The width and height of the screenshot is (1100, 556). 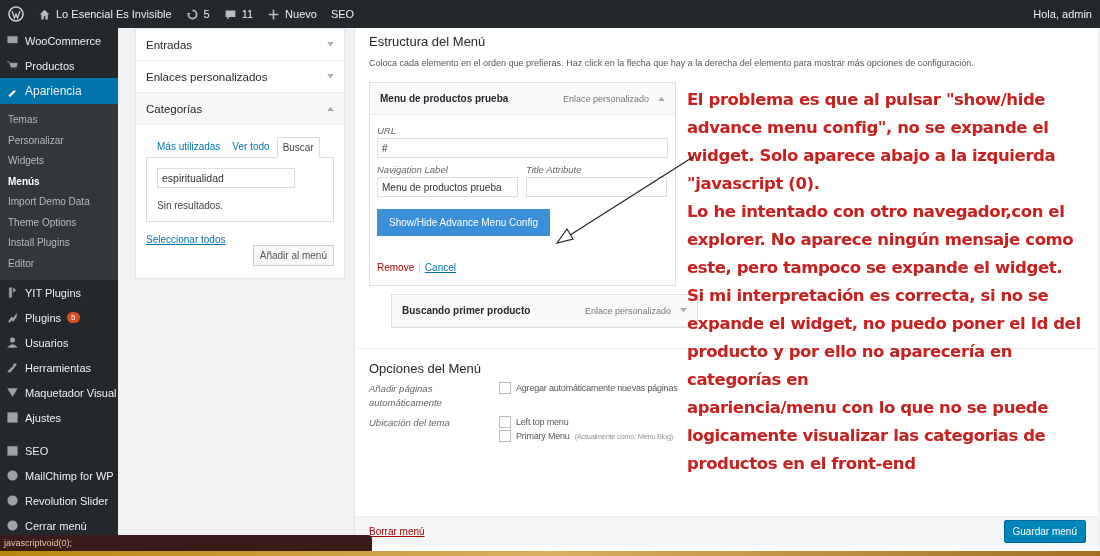 I want to click on submenu-item: Personalizar, so click(x=59, y=140).